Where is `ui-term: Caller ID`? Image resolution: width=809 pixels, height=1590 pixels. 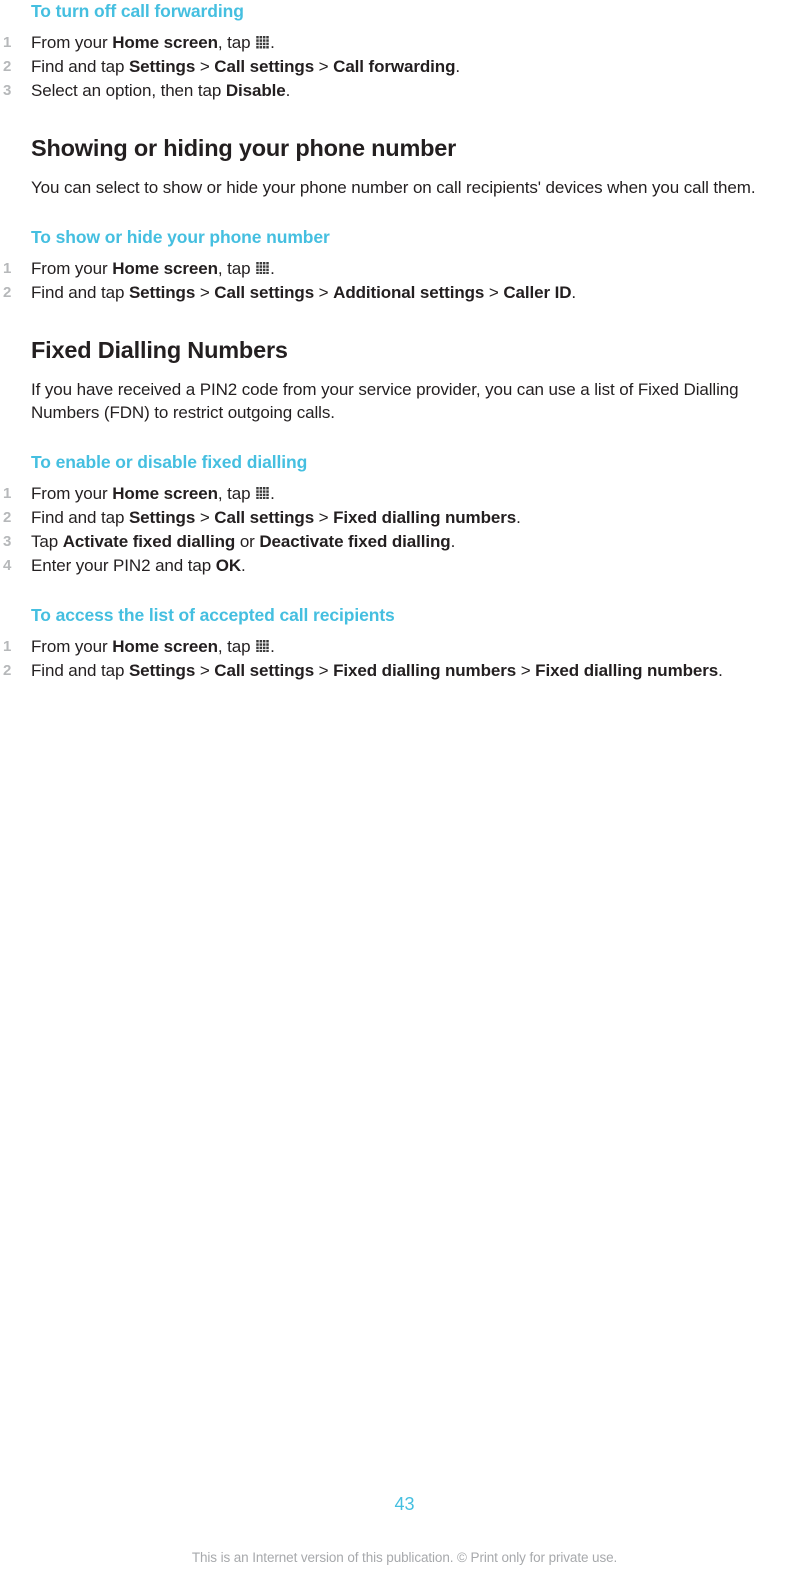
ui-term: Caller ID is located at coordinates (537, 292).